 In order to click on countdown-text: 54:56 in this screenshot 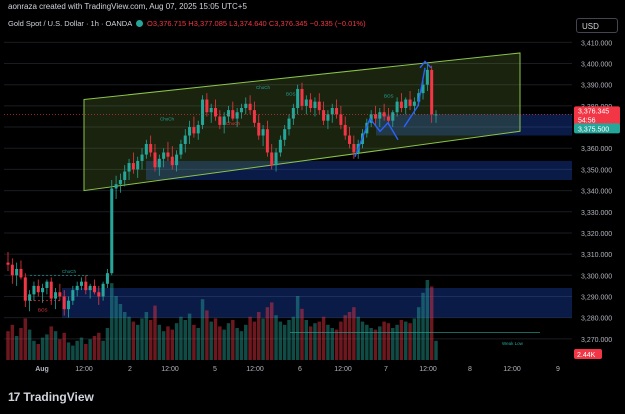, I will do `click(587, 120)`.